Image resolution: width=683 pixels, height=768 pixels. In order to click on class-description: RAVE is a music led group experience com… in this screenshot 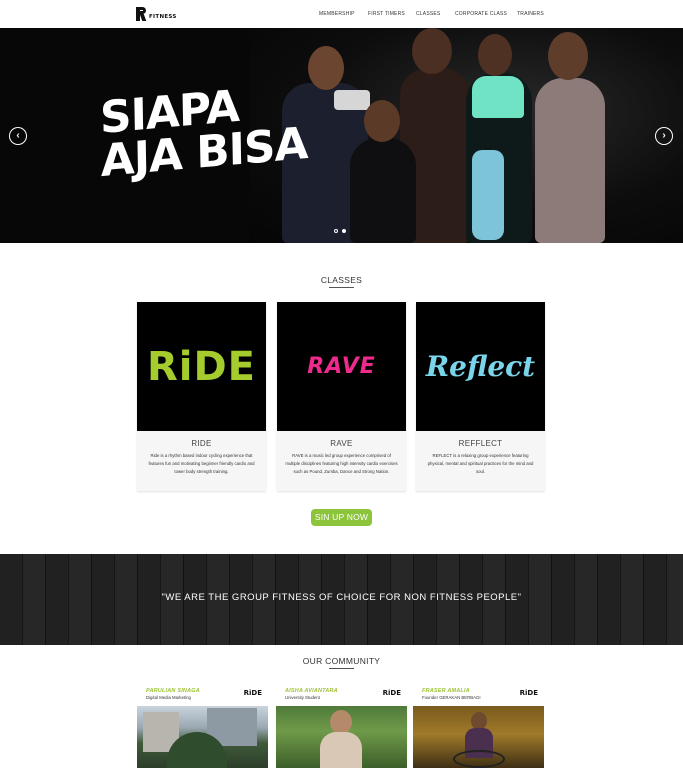, I will do `click(341, 463)`.